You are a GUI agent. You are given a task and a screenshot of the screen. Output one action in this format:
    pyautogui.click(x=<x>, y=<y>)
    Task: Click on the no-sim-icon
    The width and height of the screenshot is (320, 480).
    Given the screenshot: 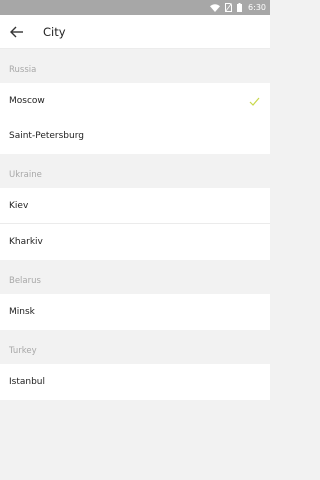 What is the action you would take?
    pyautogui.click(x=229, y=7)
    